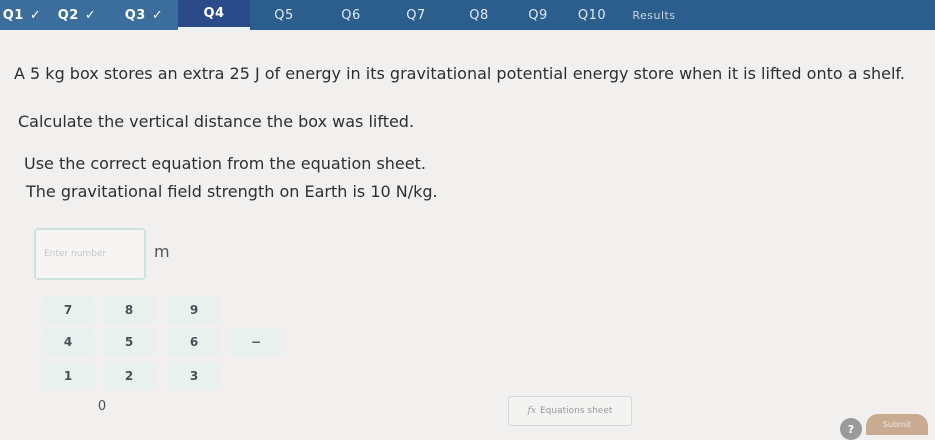 This screenshot has width=935, height=440. I want to click on tab-q4: Q4, so click(214, 15).